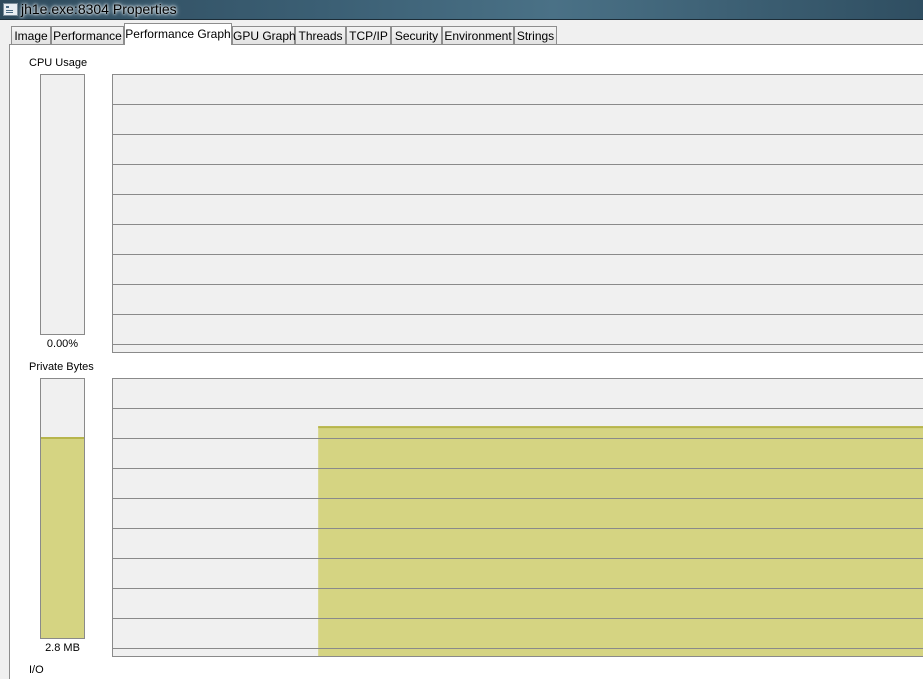 The width and height of the screenshot is (923, 679). What do you see at coordinates (535, 35) in the screenshot?
I see `tab-strings: Strings` at bounding box center [535, 35].